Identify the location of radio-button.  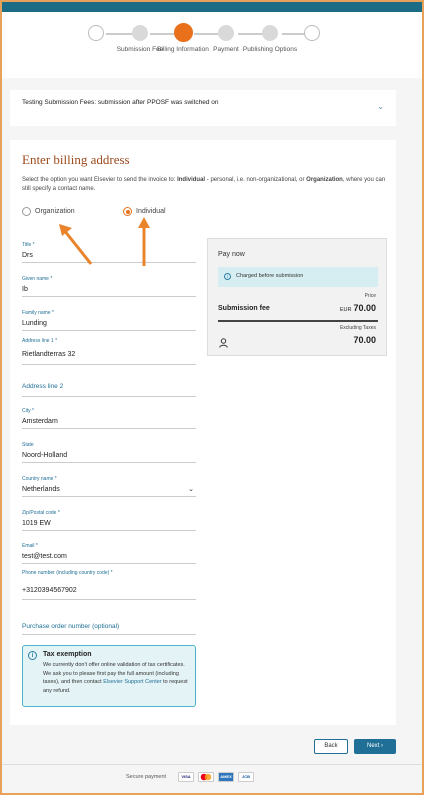
(26, 211).